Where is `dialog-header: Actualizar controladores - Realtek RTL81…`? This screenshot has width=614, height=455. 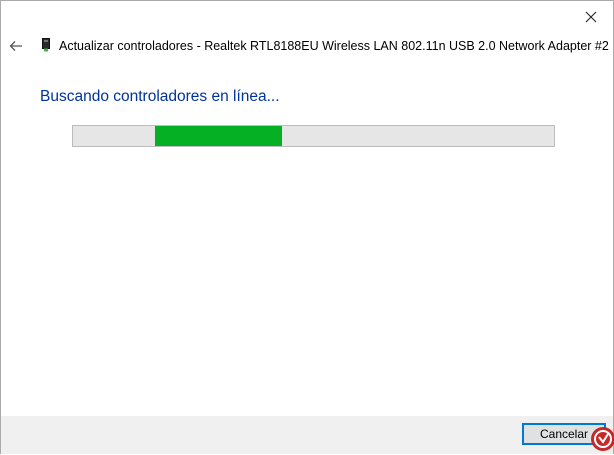 dialog-header: Actualizar controladores - Realtek RTL81… is located at coordinates (307, 46).